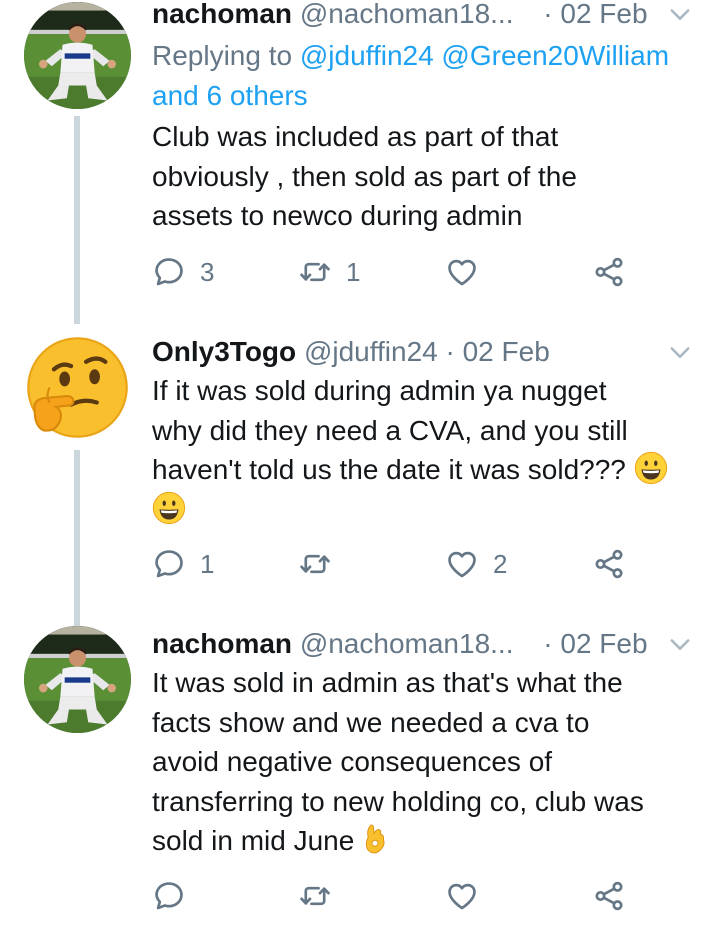  I want to click on tweet-text-segment: haven't told us the date it was sold???, so click(389, 469).